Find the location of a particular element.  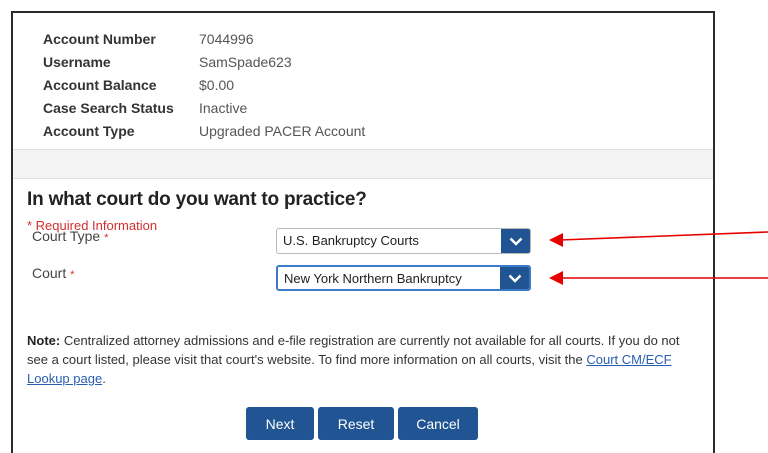

account-type-value: Upgraded PACER Account is located at coordinates (282, 130).